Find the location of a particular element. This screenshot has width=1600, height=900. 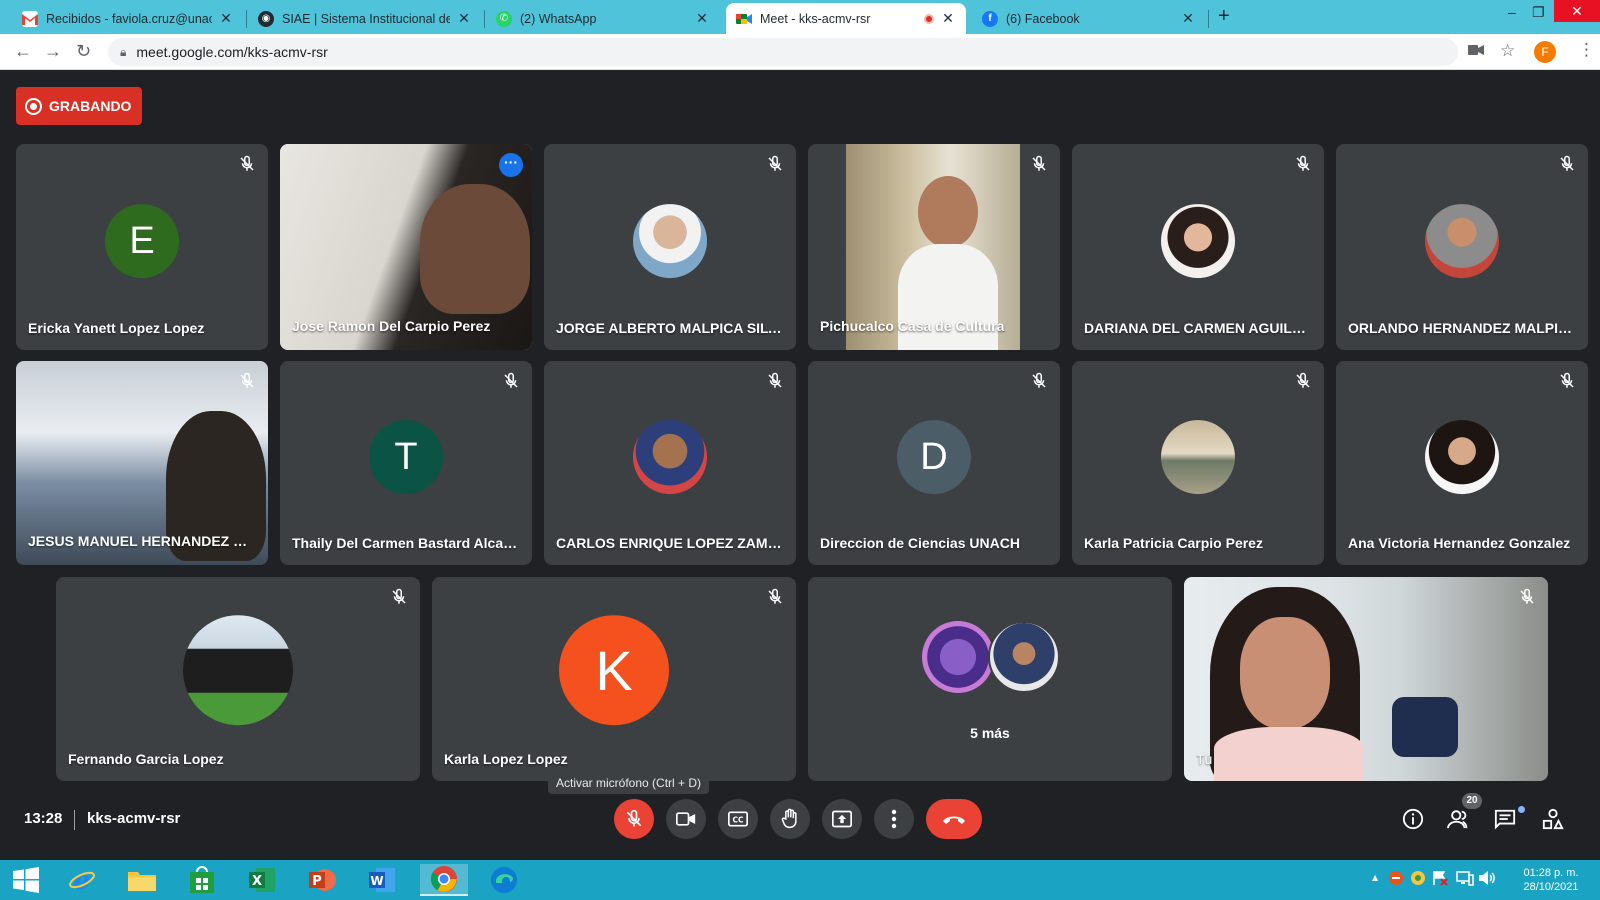

reload-icon: ↻ is located at coordinates (83, 51).